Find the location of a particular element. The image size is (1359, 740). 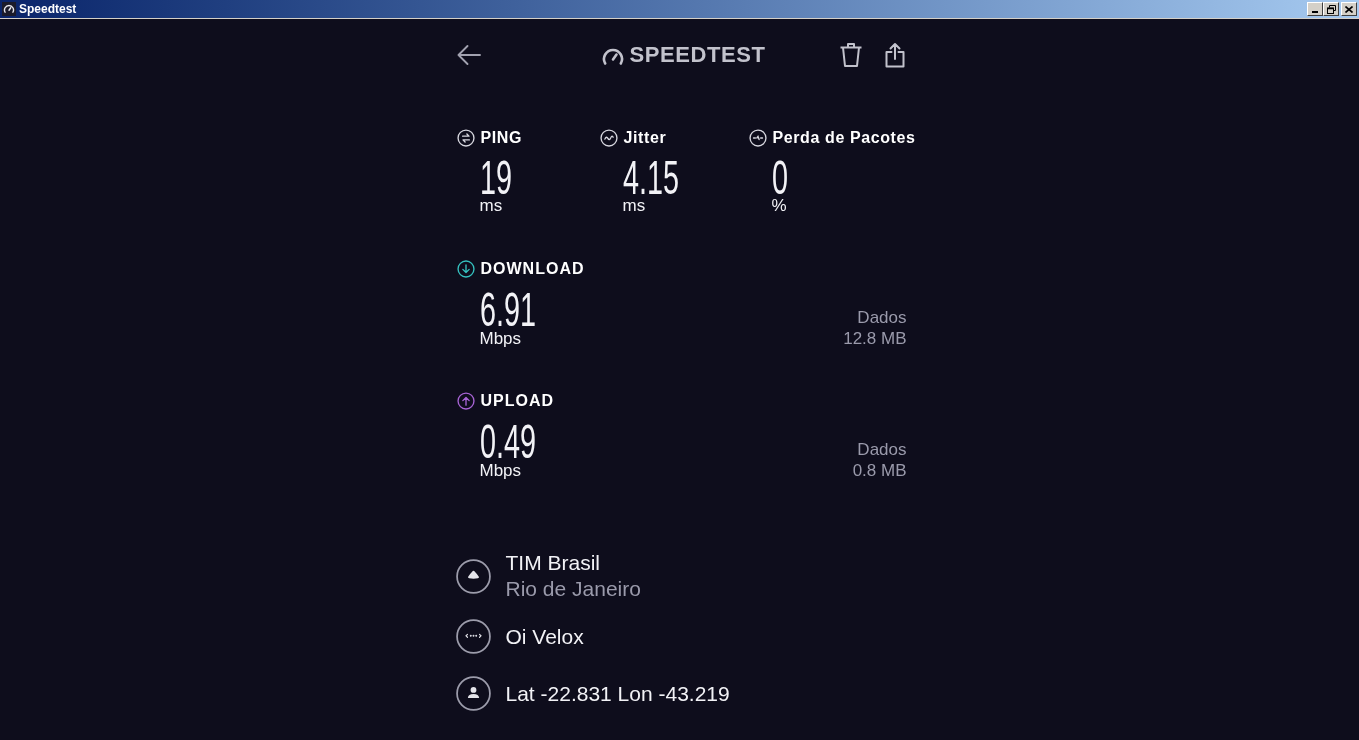

detail-title: Oi Velox is located at coordinates (544, 636).